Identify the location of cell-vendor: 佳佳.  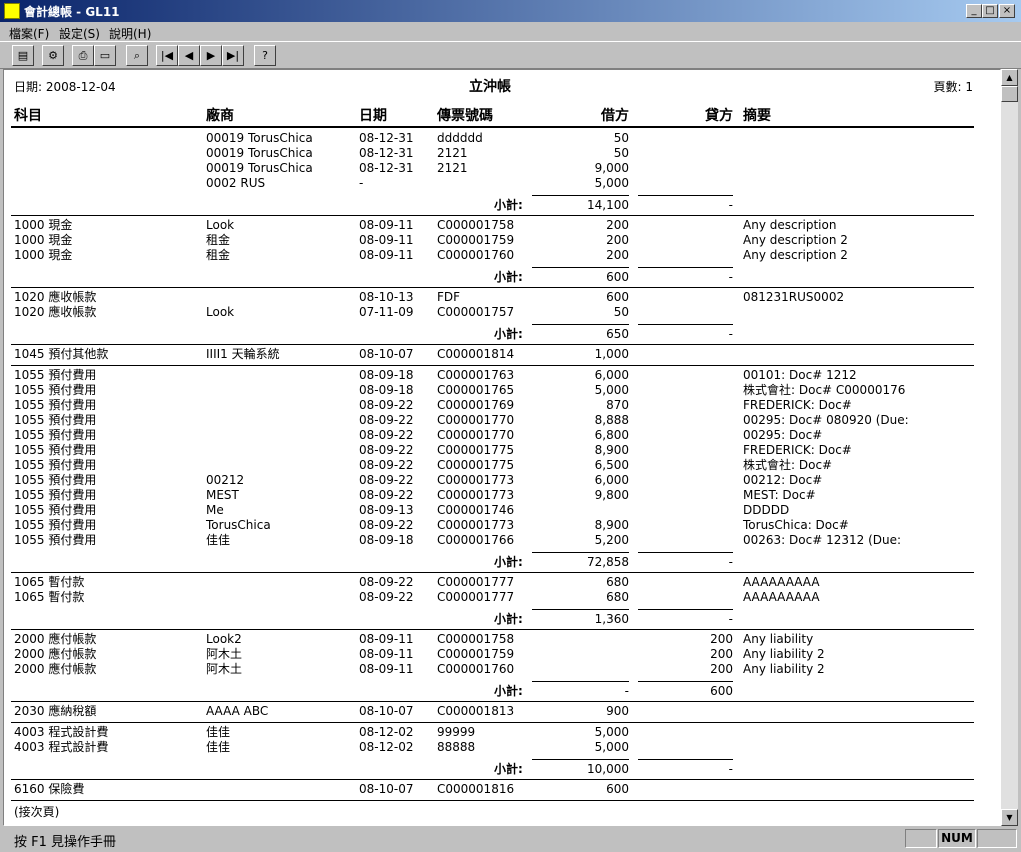
(218, 732).